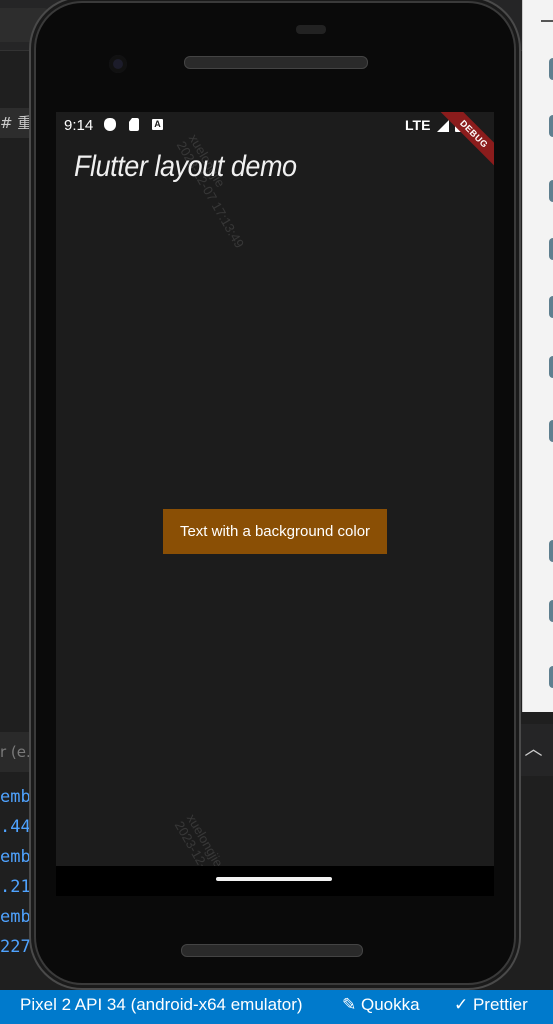  What do you see at coordinates (551, 551) in the screenshot?
I see `home-icon` at bounding box center [551, 551].